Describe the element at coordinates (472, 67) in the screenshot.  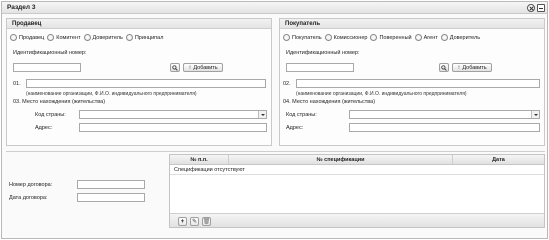
I see `buyer-add-button: ↑ Добавить` at that location.